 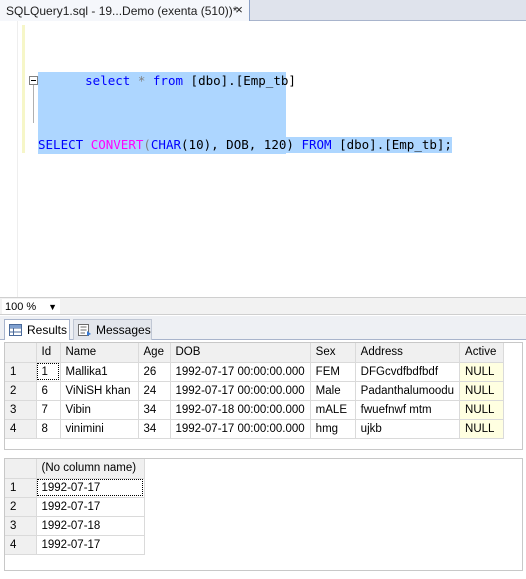 I want to click on header-row: Id Name Age DOB Sex Address Active, so click(x=255, y=353).